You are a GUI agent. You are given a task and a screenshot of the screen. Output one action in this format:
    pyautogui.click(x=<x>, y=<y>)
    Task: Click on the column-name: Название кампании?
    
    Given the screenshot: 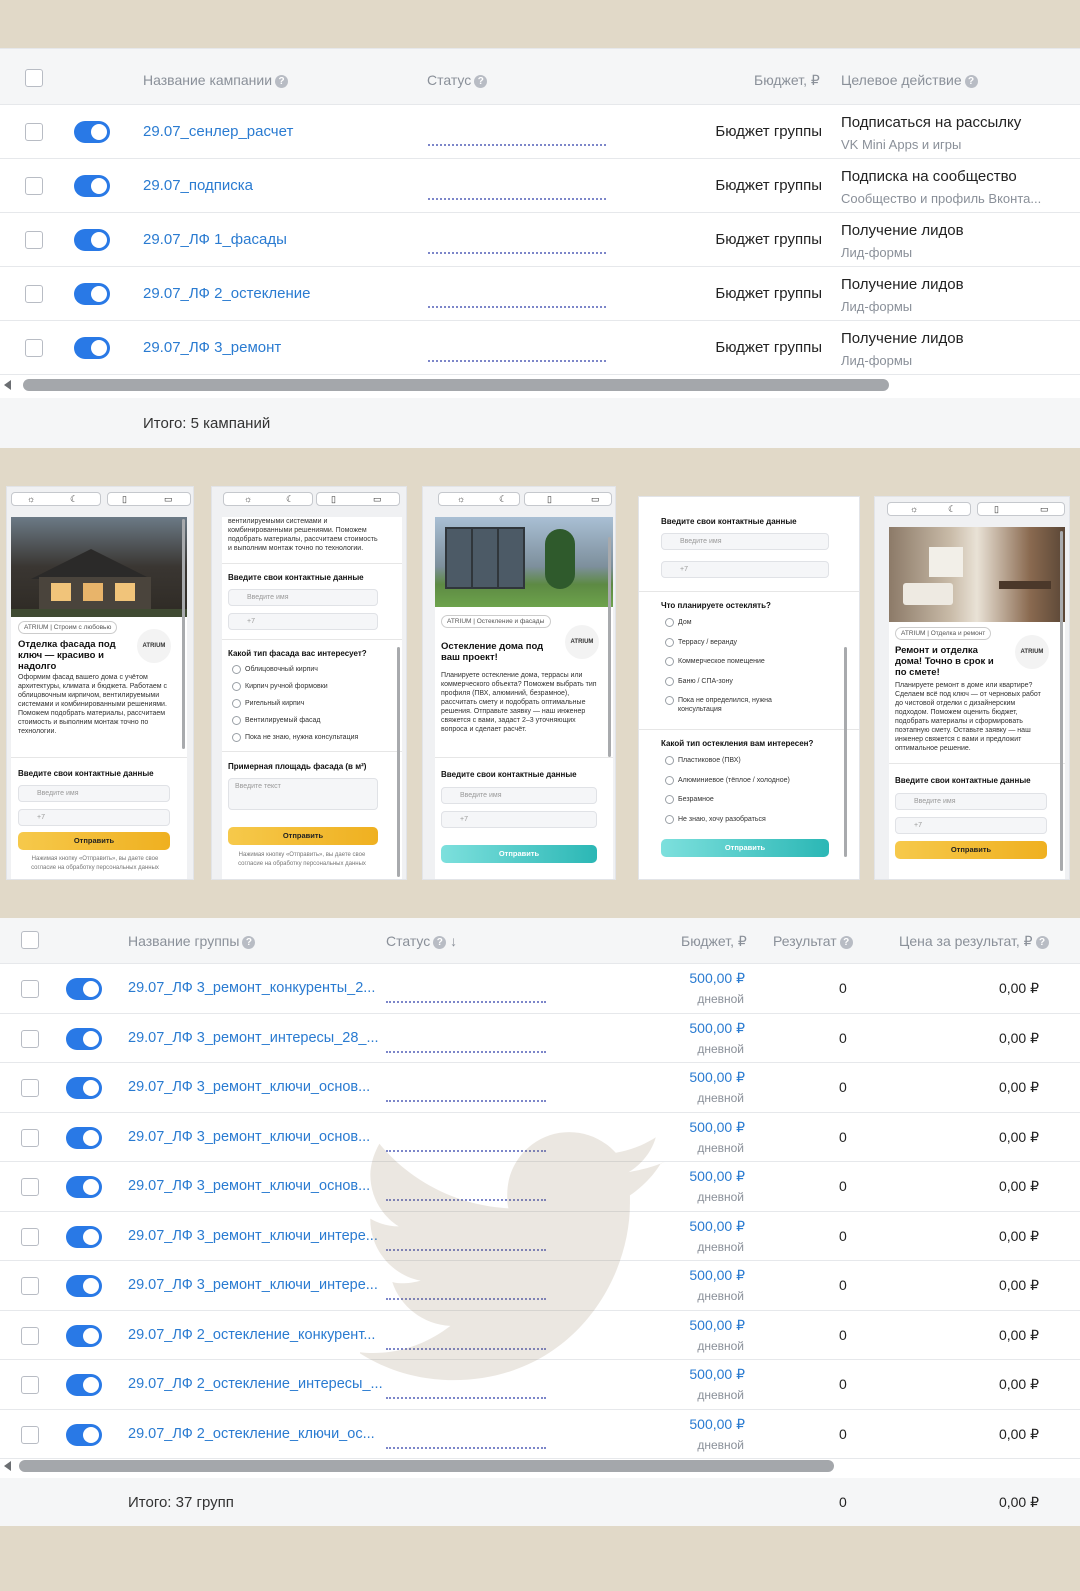 What is the action you would take?
    pyautogui.click(x=216, y=80)
    